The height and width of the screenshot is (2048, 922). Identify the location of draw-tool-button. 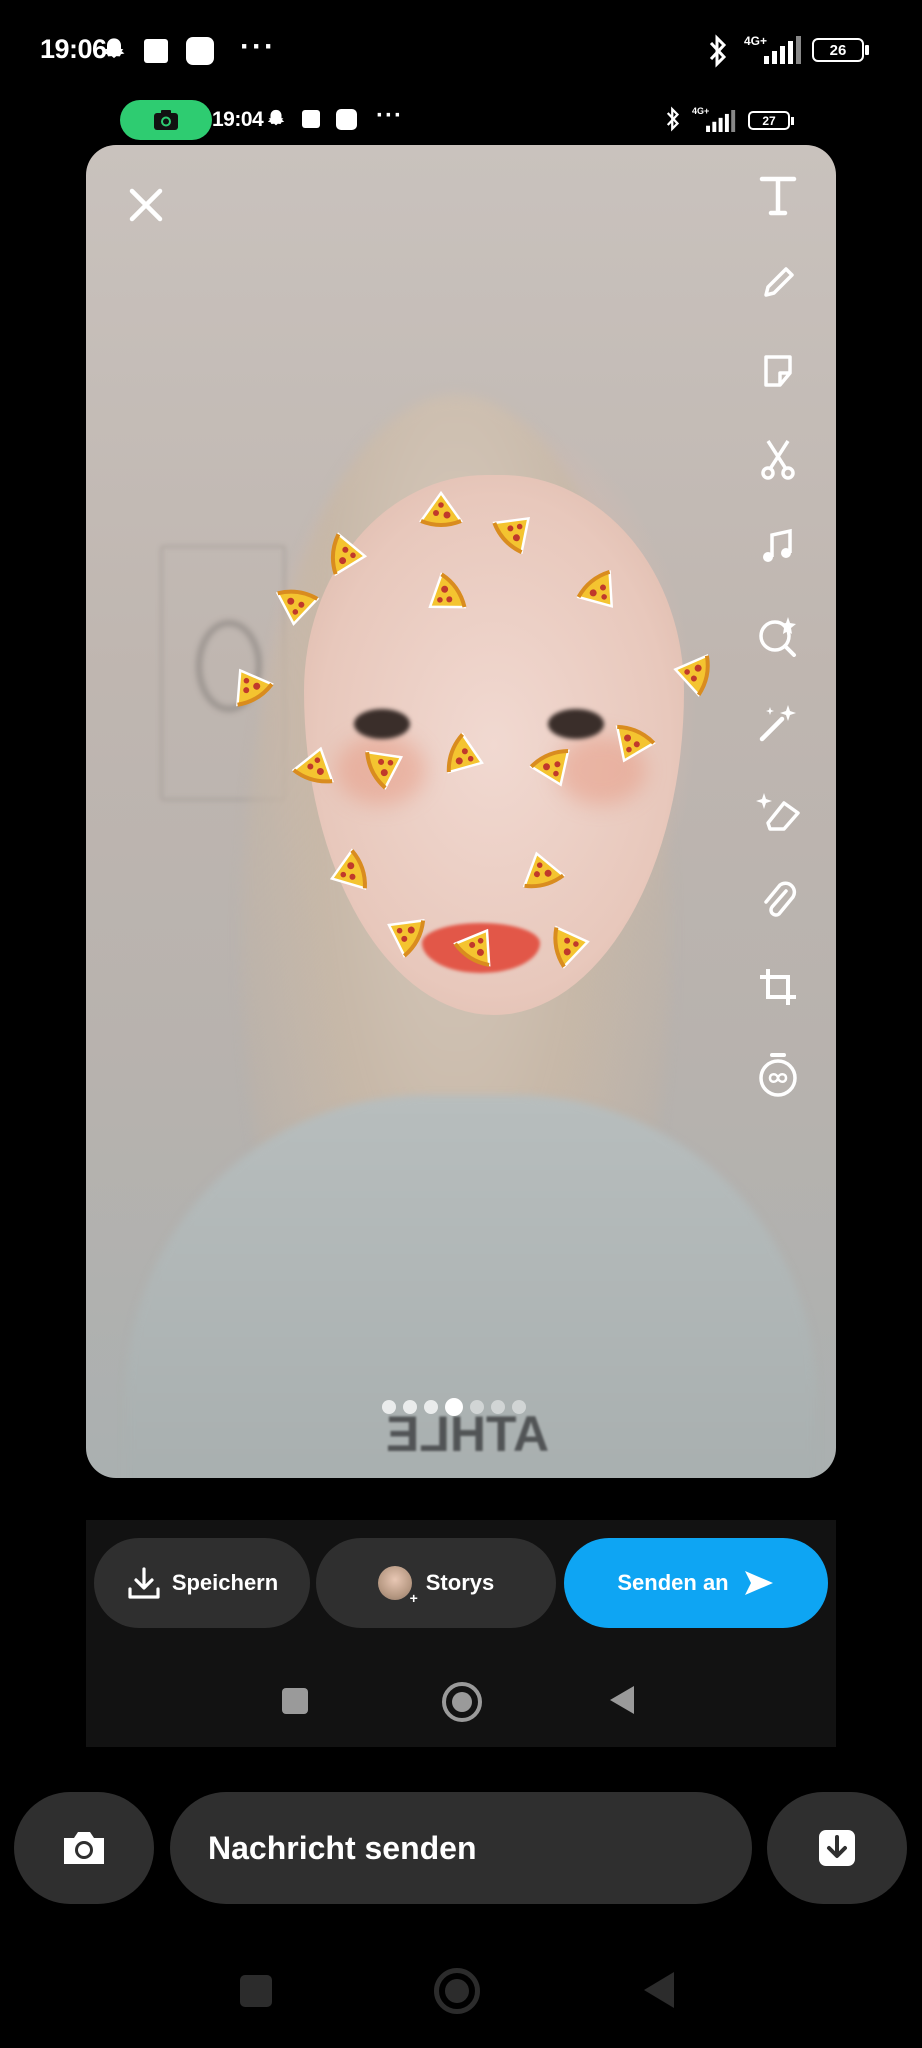
(778, 283).